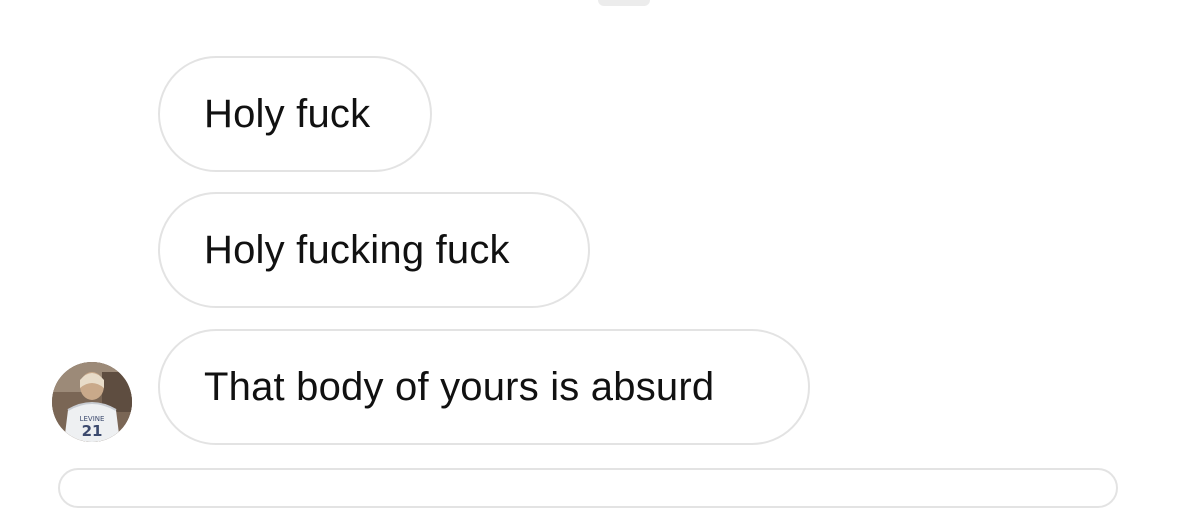 This screenshot has width=1179, height=508. Describe the element at coordinates (287, 113) in the screenshot. I see `message-text: Holy fuck` at that location.